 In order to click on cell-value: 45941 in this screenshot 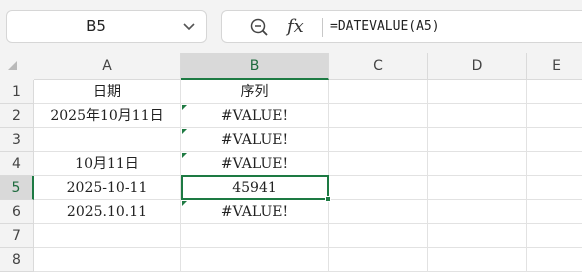, I will do `click(254, 188)`.